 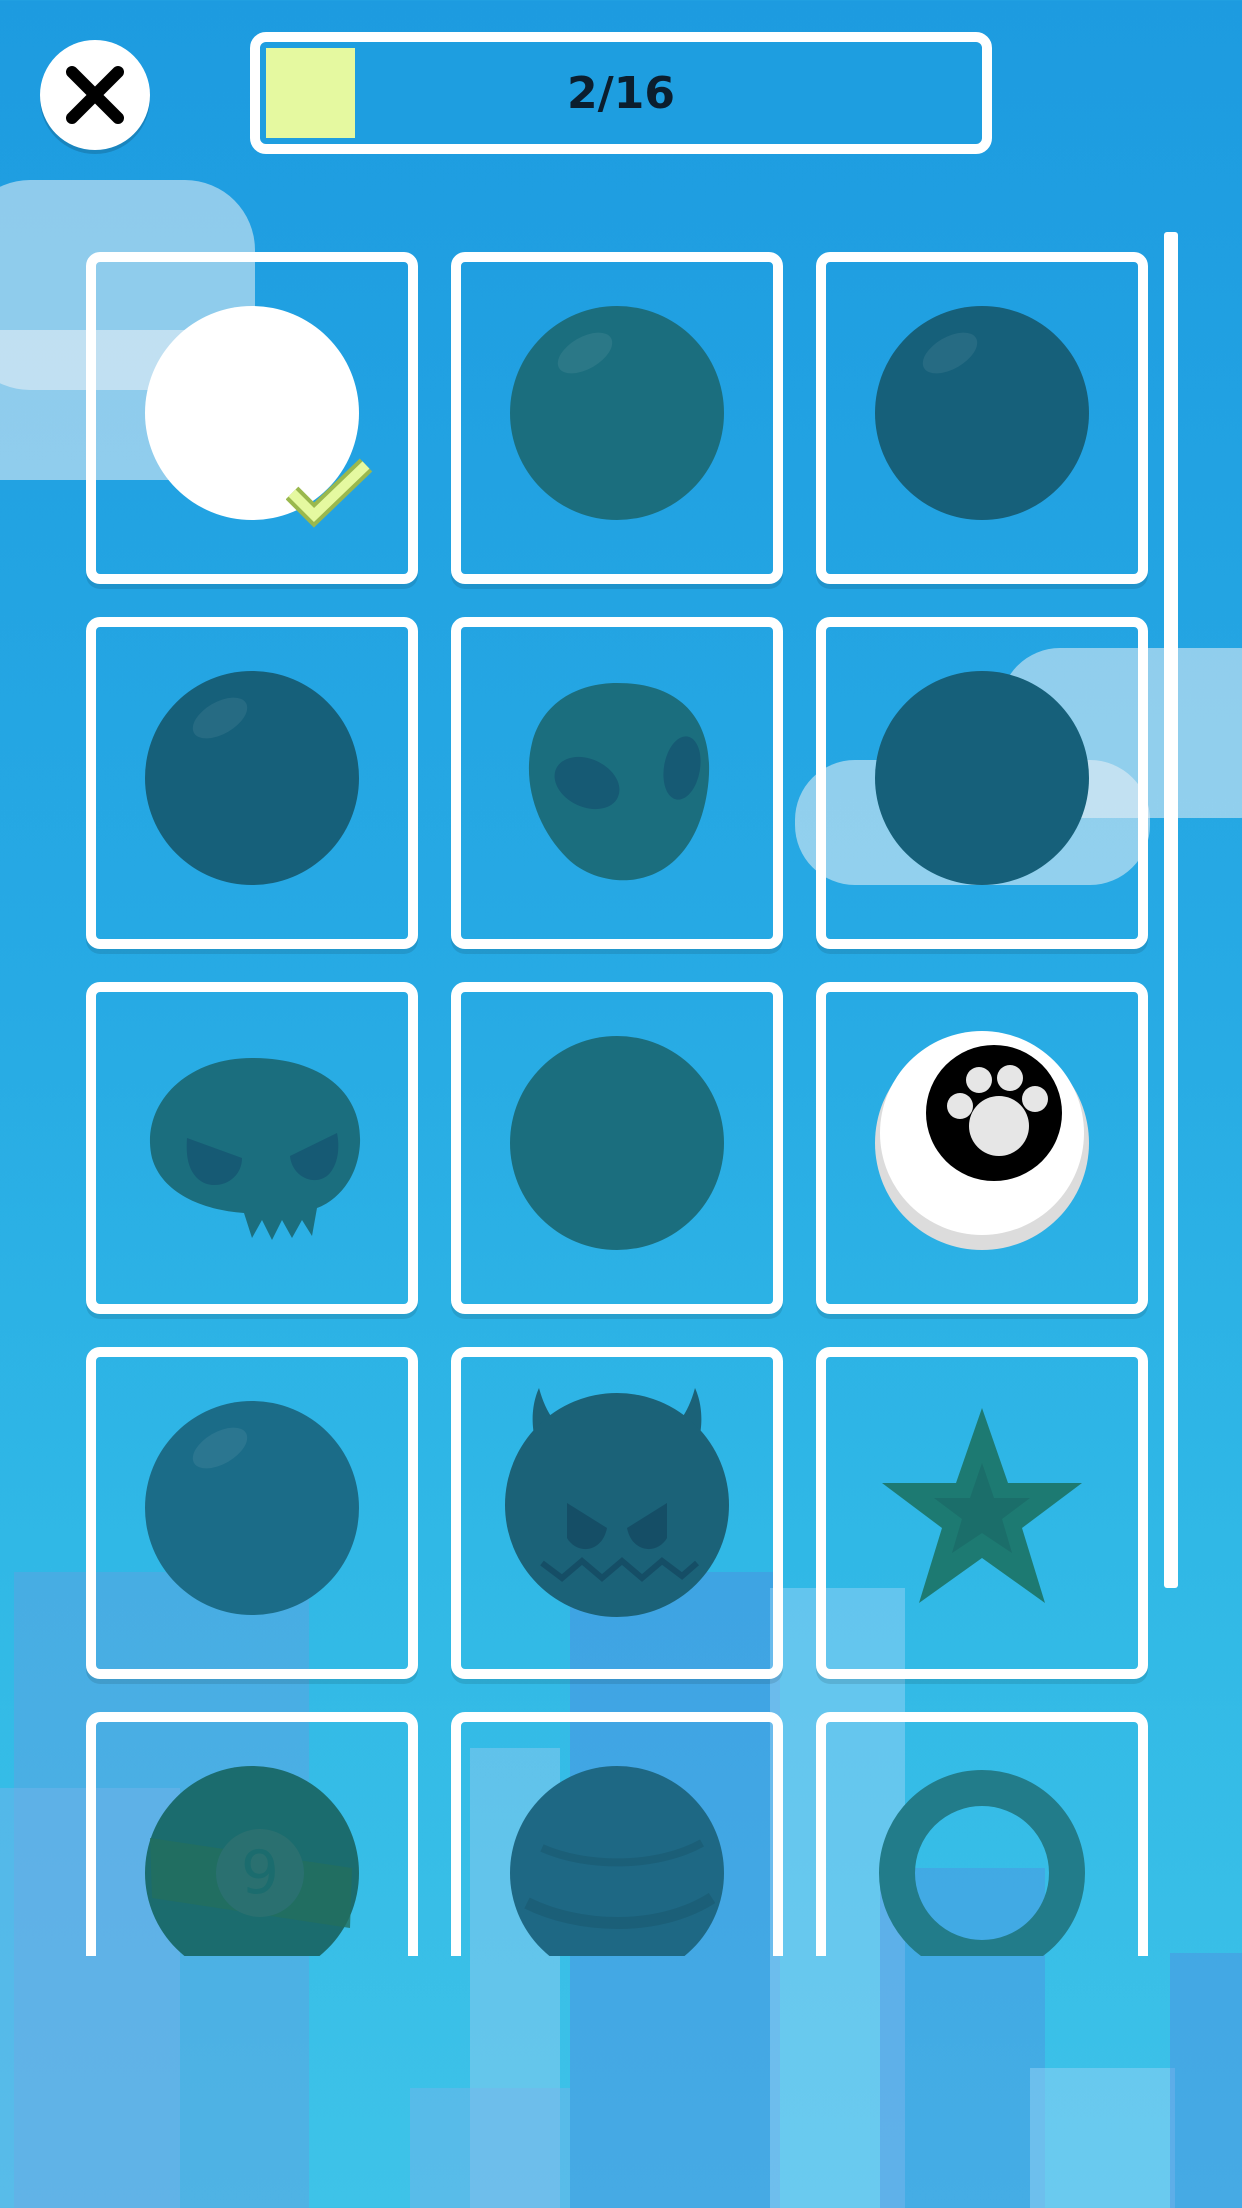 I want to click on devil-icon, so click(x=617, y=1502).